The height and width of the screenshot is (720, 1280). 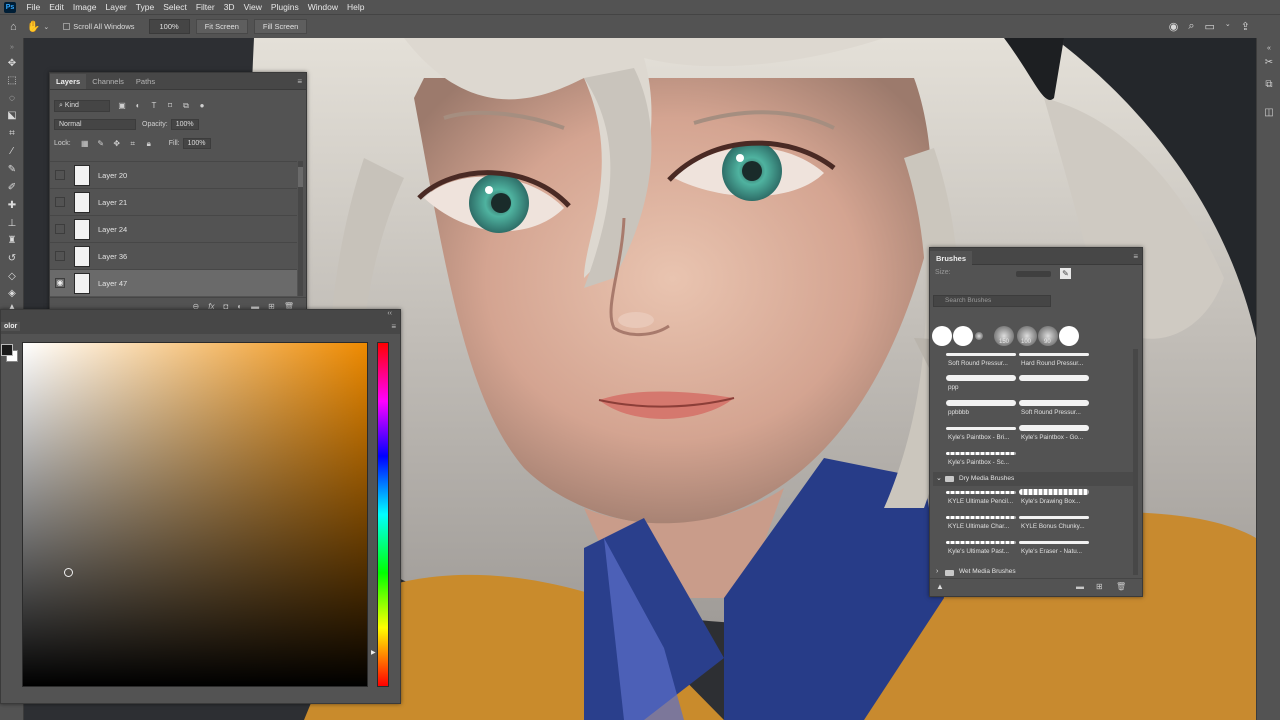 I want to click on color-picker-cursor, so click(x=68, y=572).